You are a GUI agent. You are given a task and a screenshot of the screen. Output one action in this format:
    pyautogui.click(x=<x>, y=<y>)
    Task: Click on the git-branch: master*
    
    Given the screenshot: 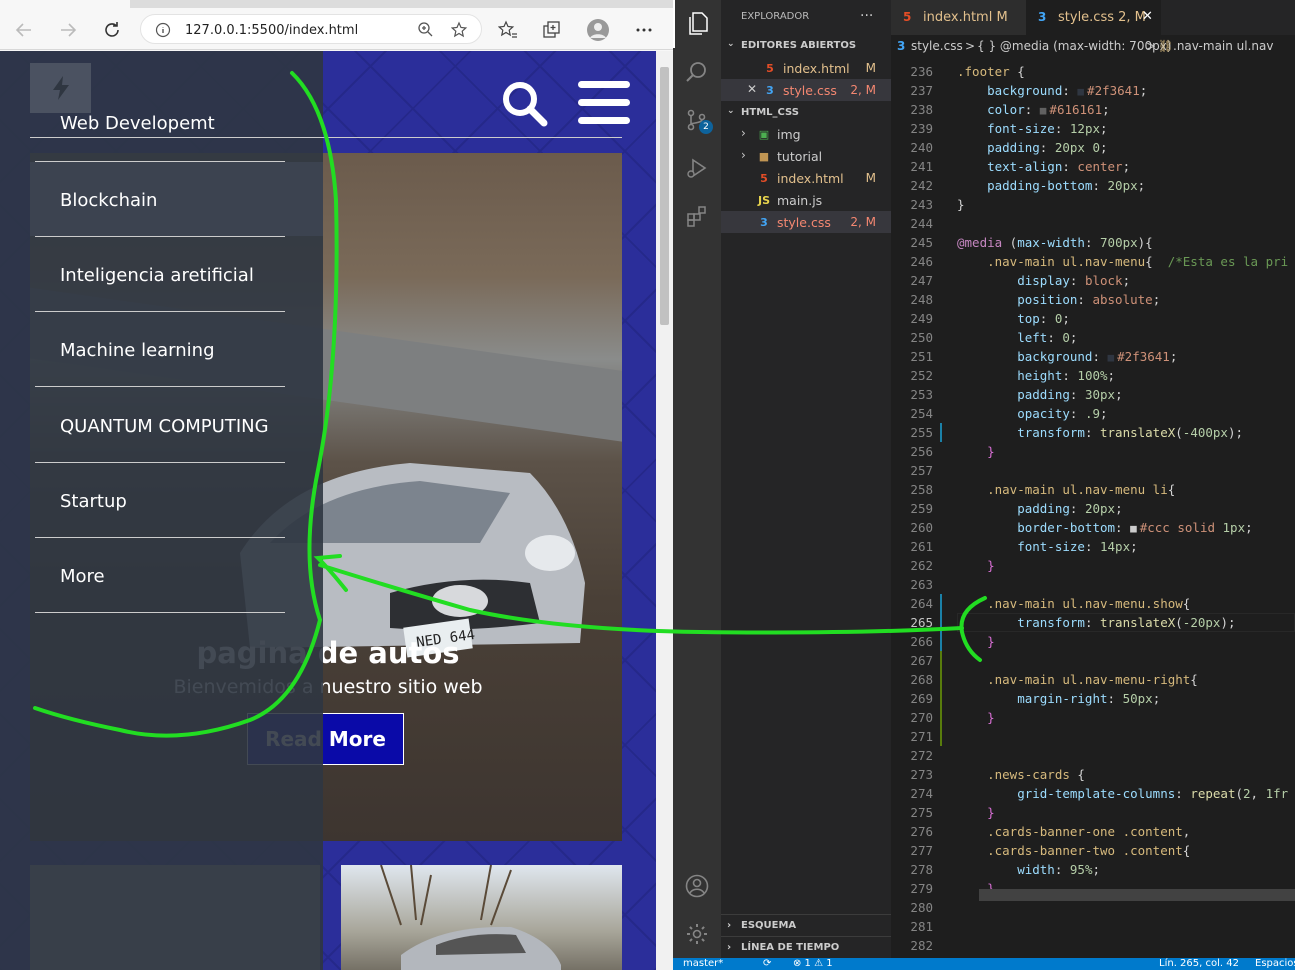 What is the action you would take?
    pyautogui.click(x=703, y=963)
    